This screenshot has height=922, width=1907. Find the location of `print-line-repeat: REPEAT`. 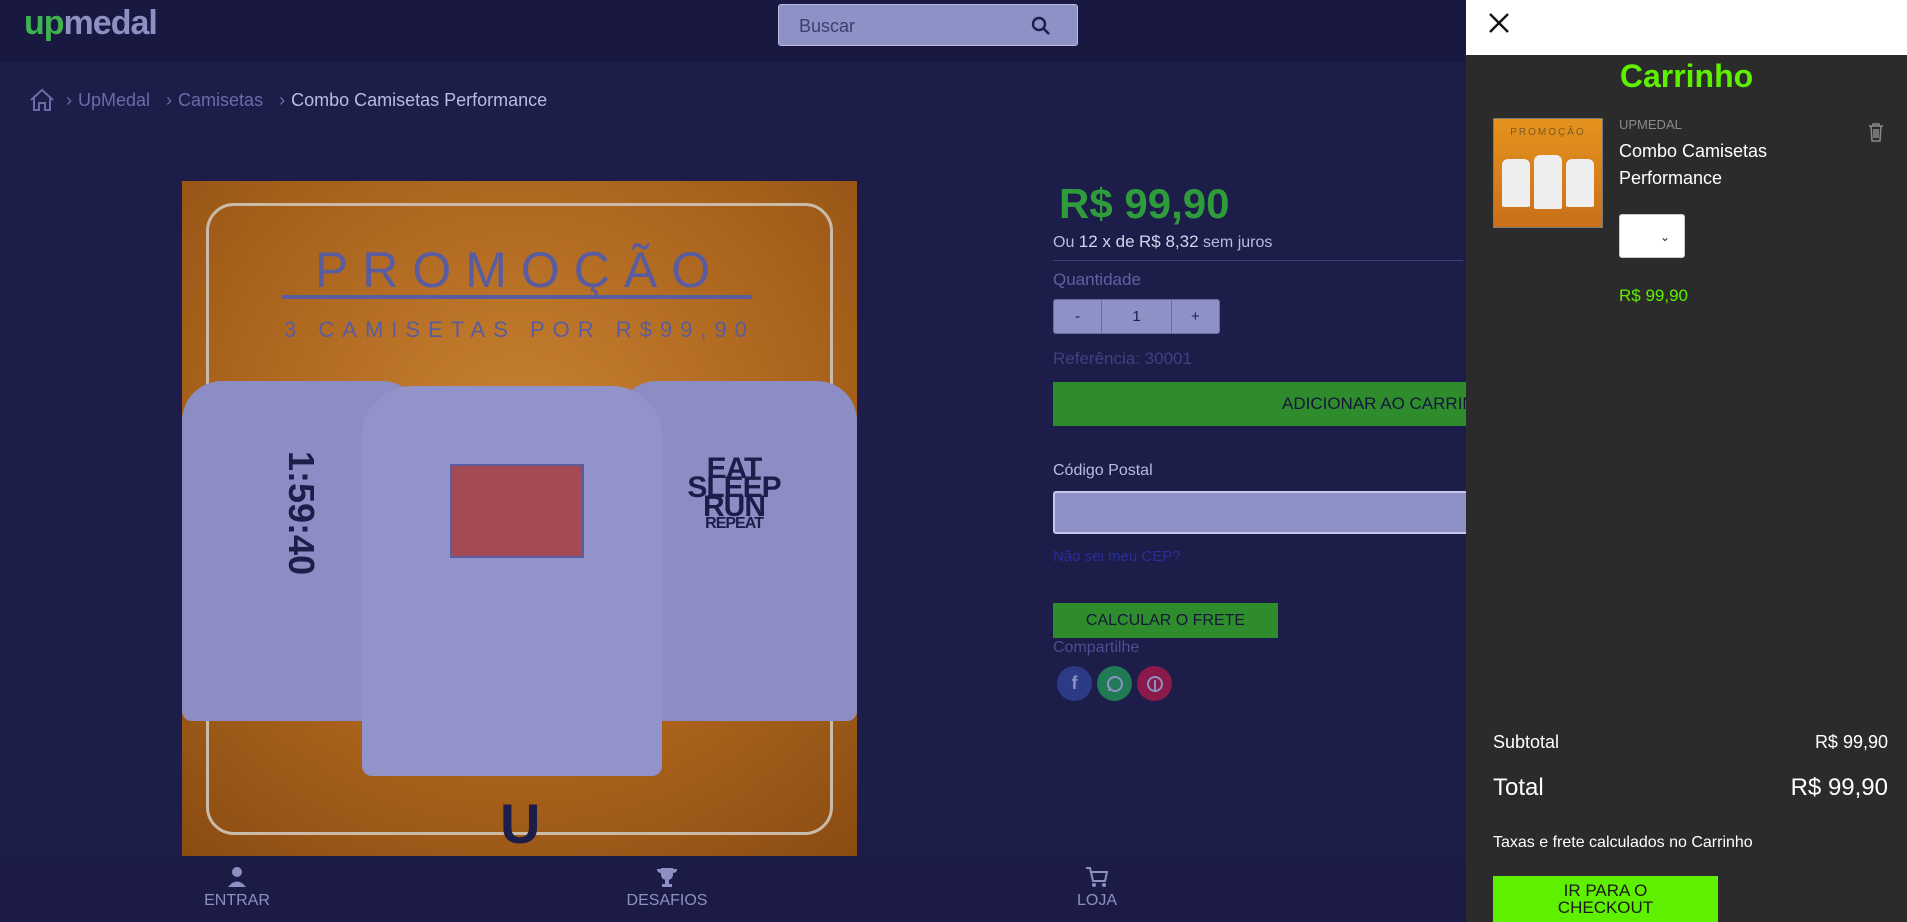

print-line-repeat: REPEAT is located at coordinates (734, 523).